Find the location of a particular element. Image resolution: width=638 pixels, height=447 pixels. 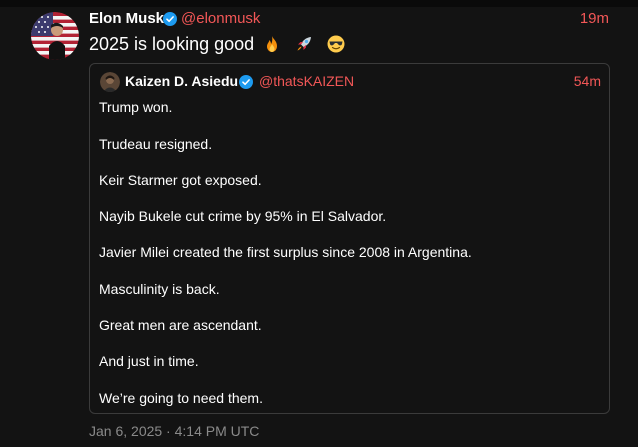

quoted-line: Keir Starmer got exposed. is located at coordinates (180, 180).